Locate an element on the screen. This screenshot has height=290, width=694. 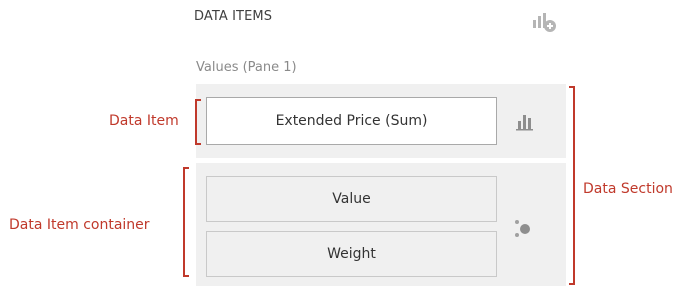
bracket-data-item is located at coordinates (198, 122).